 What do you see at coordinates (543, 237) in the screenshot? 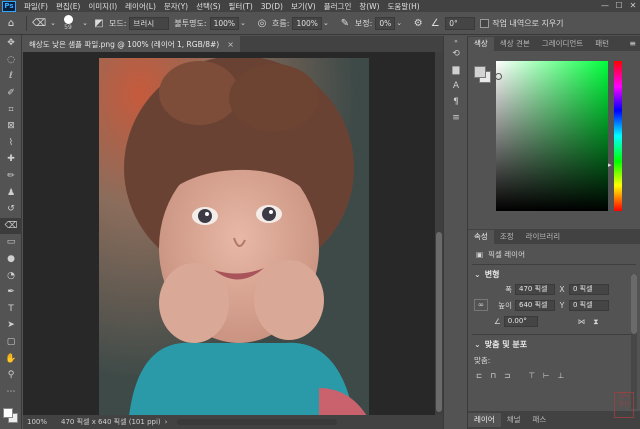
I see `tab-libraries: 라이브러리` at bounding box center [543, 237].